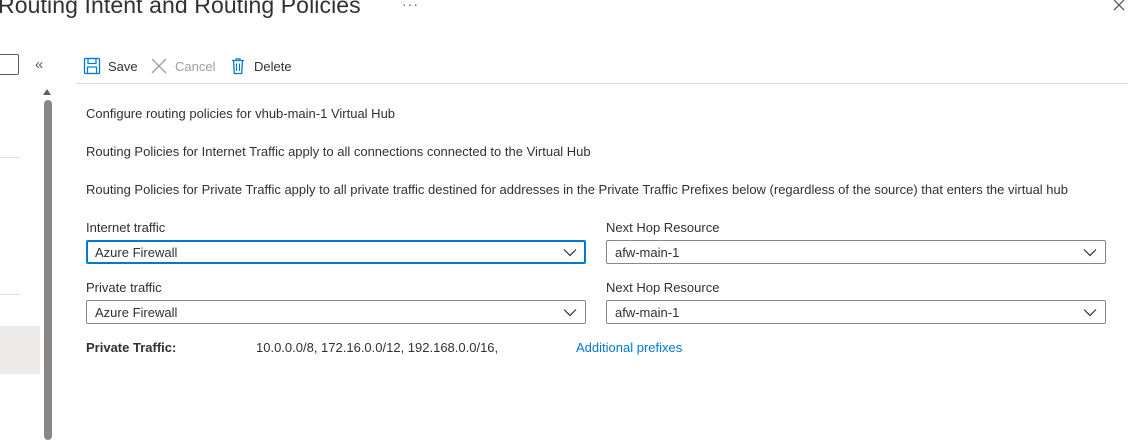  What do you see at coordinates (159, 66) in the screenshot?
I see `cancel-icon` at bounding box center [159, 66].